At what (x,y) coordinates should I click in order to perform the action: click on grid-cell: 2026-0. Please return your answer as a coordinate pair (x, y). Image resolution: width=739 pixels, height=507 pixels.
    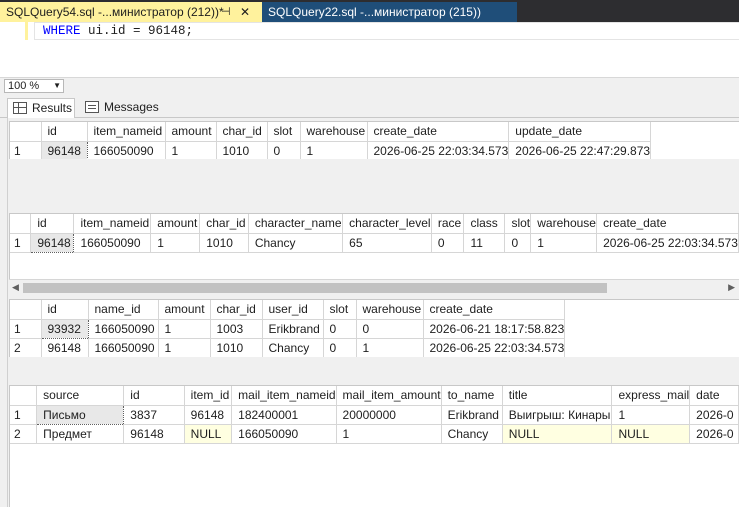
    Looking at the image, I should click on (714, 415).